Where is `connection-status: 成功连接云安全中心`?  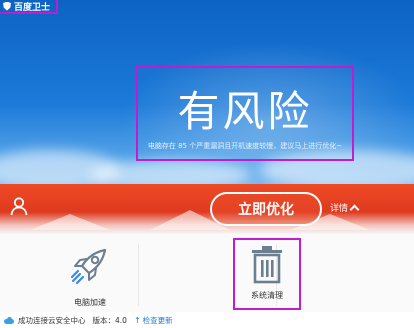 connection-status: 成功连接云安全中心 is located at coordinates (52, 320).